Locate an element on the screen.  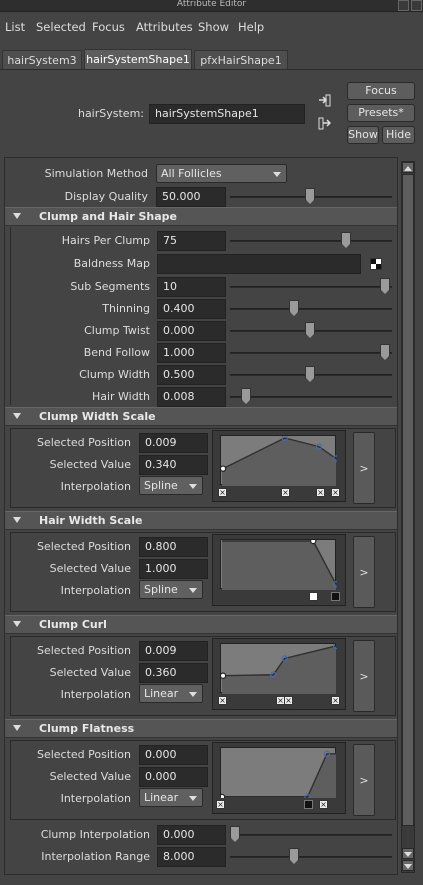
section-clump-and-hair-shape: Clump and Hair Shape is located at coordinates (201, 216).